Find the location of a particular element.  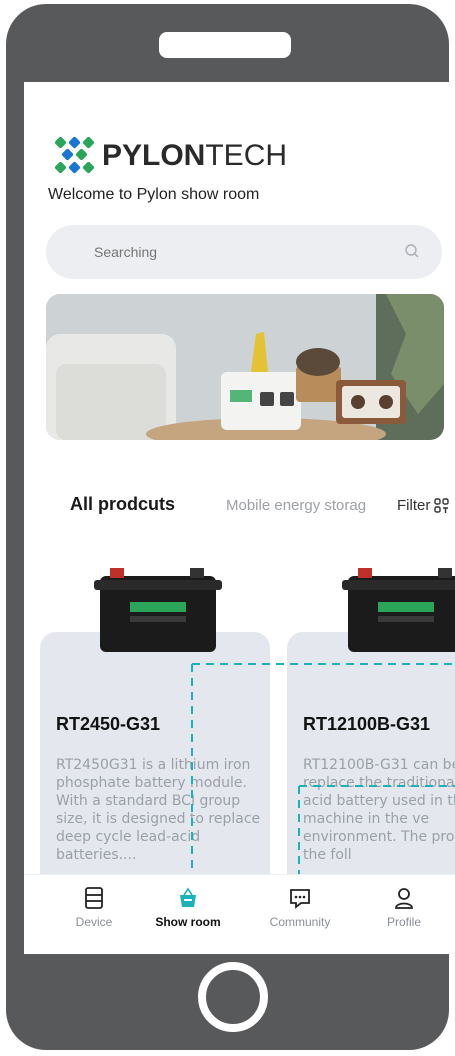

tab-label: Community is located at coordinates (300, 922).